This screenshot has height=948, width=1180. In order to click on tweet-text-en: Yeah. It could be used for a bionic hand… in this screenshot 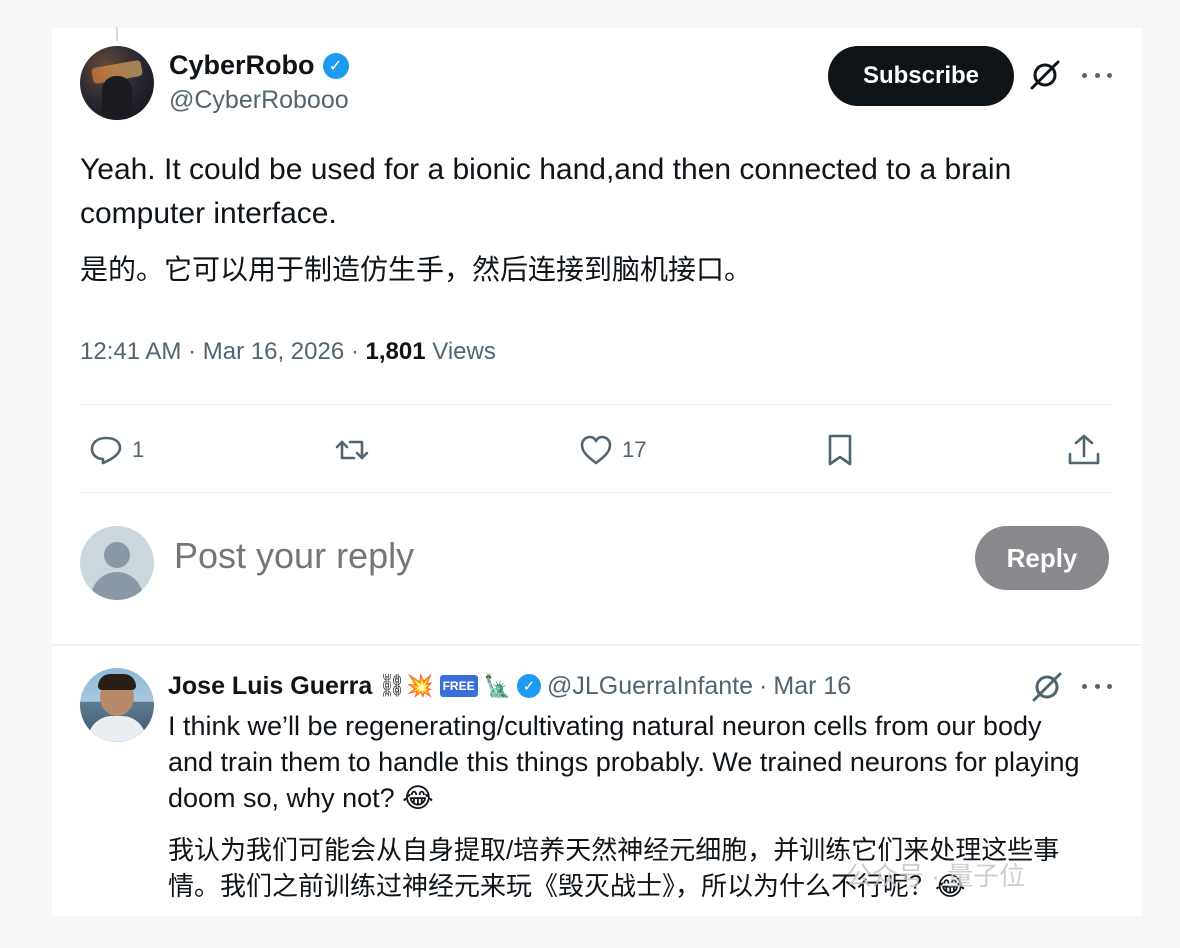, I will do `click(546, 191)`.